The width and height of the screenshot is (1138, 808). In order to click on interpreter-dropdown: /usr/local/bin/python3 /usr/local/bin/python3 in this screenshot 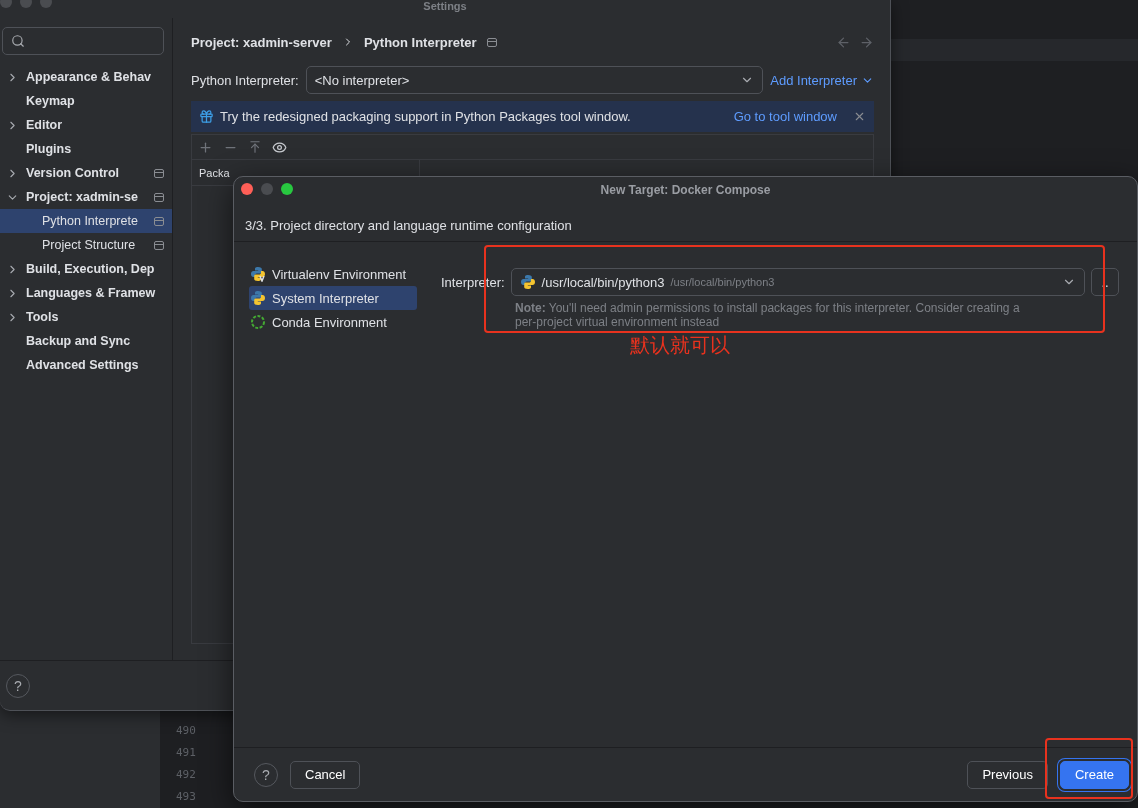, I will do `click(797, 282)`.